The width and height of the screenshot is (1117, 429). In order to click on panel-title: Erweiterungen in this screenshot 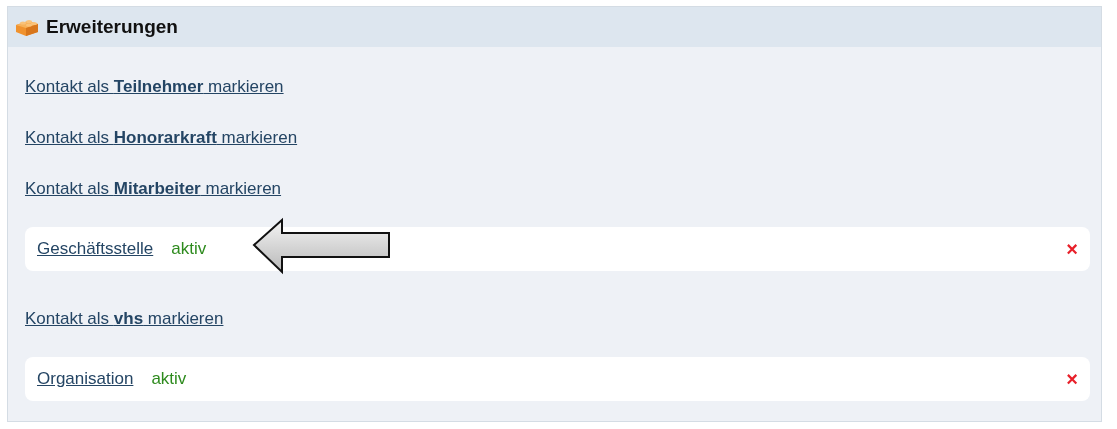, I will do `click(112, 27)`.